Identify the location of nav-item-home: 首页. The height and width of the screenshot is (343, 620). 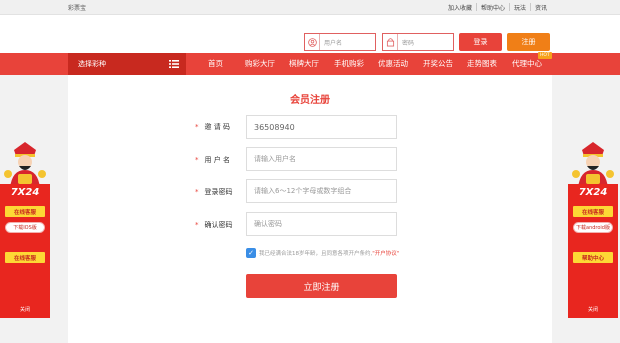
(215, 64).